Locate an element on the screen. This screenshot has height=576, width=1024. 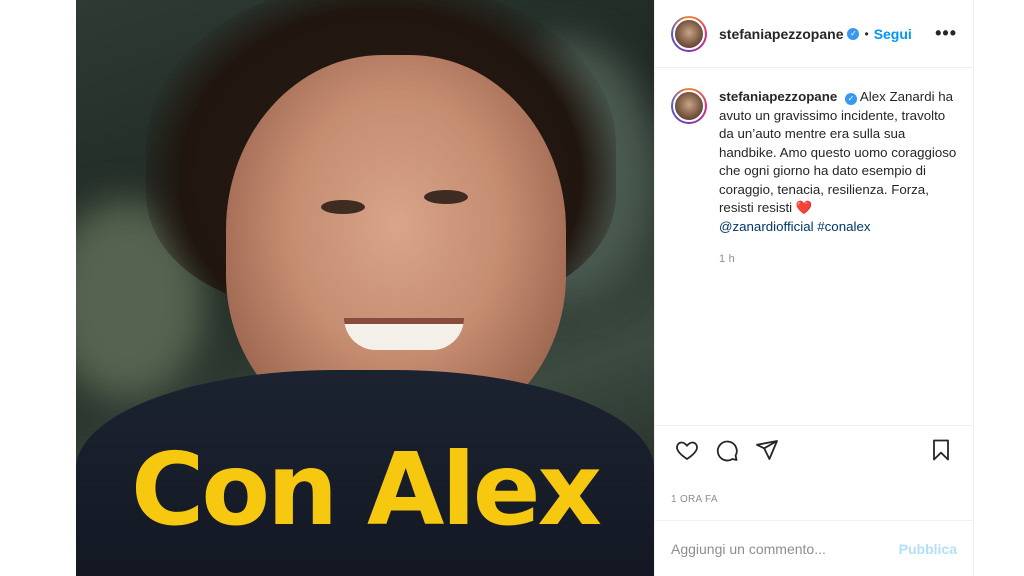
heart-icon is located at coordinates (687, 450).